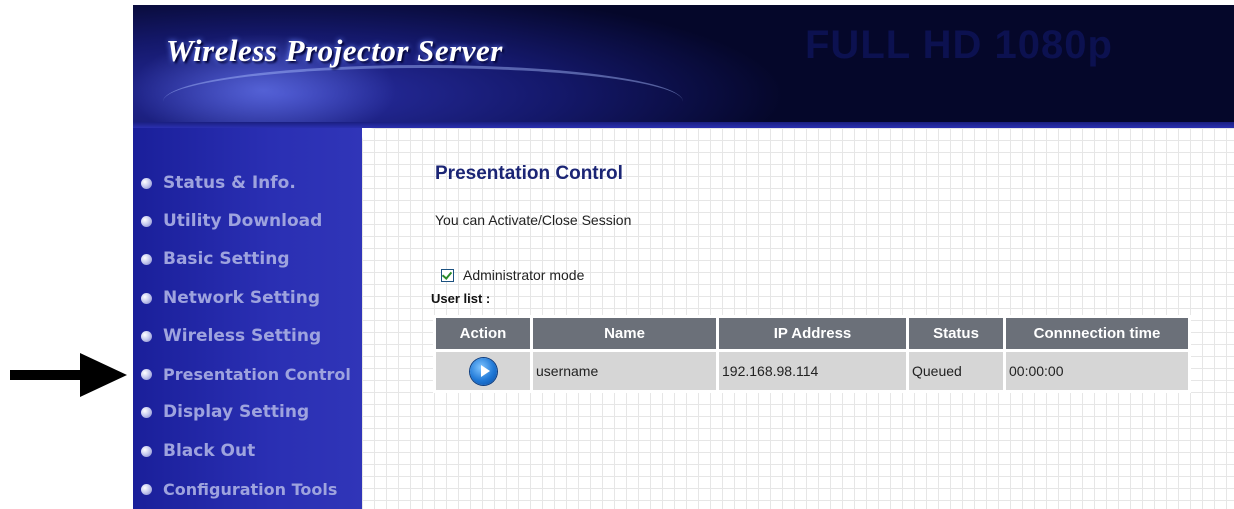 The height and width of the screenshot is (509, 1234). I want to click on sidebar-item-black-out: Black Out, so click(198, 451).